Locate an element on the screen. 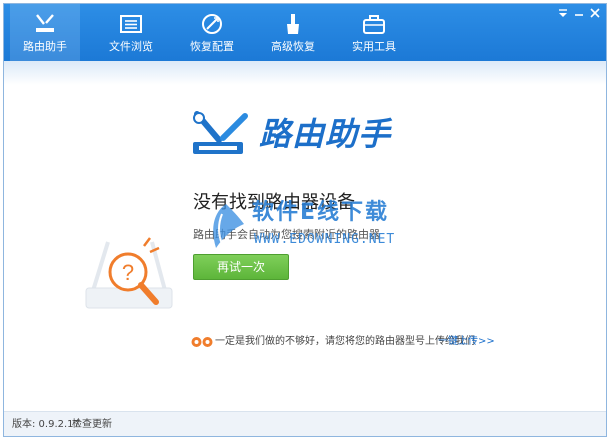 The width and height of the screenshot is (612, 442). sad-face-icon is located at coordinates (202, 342).